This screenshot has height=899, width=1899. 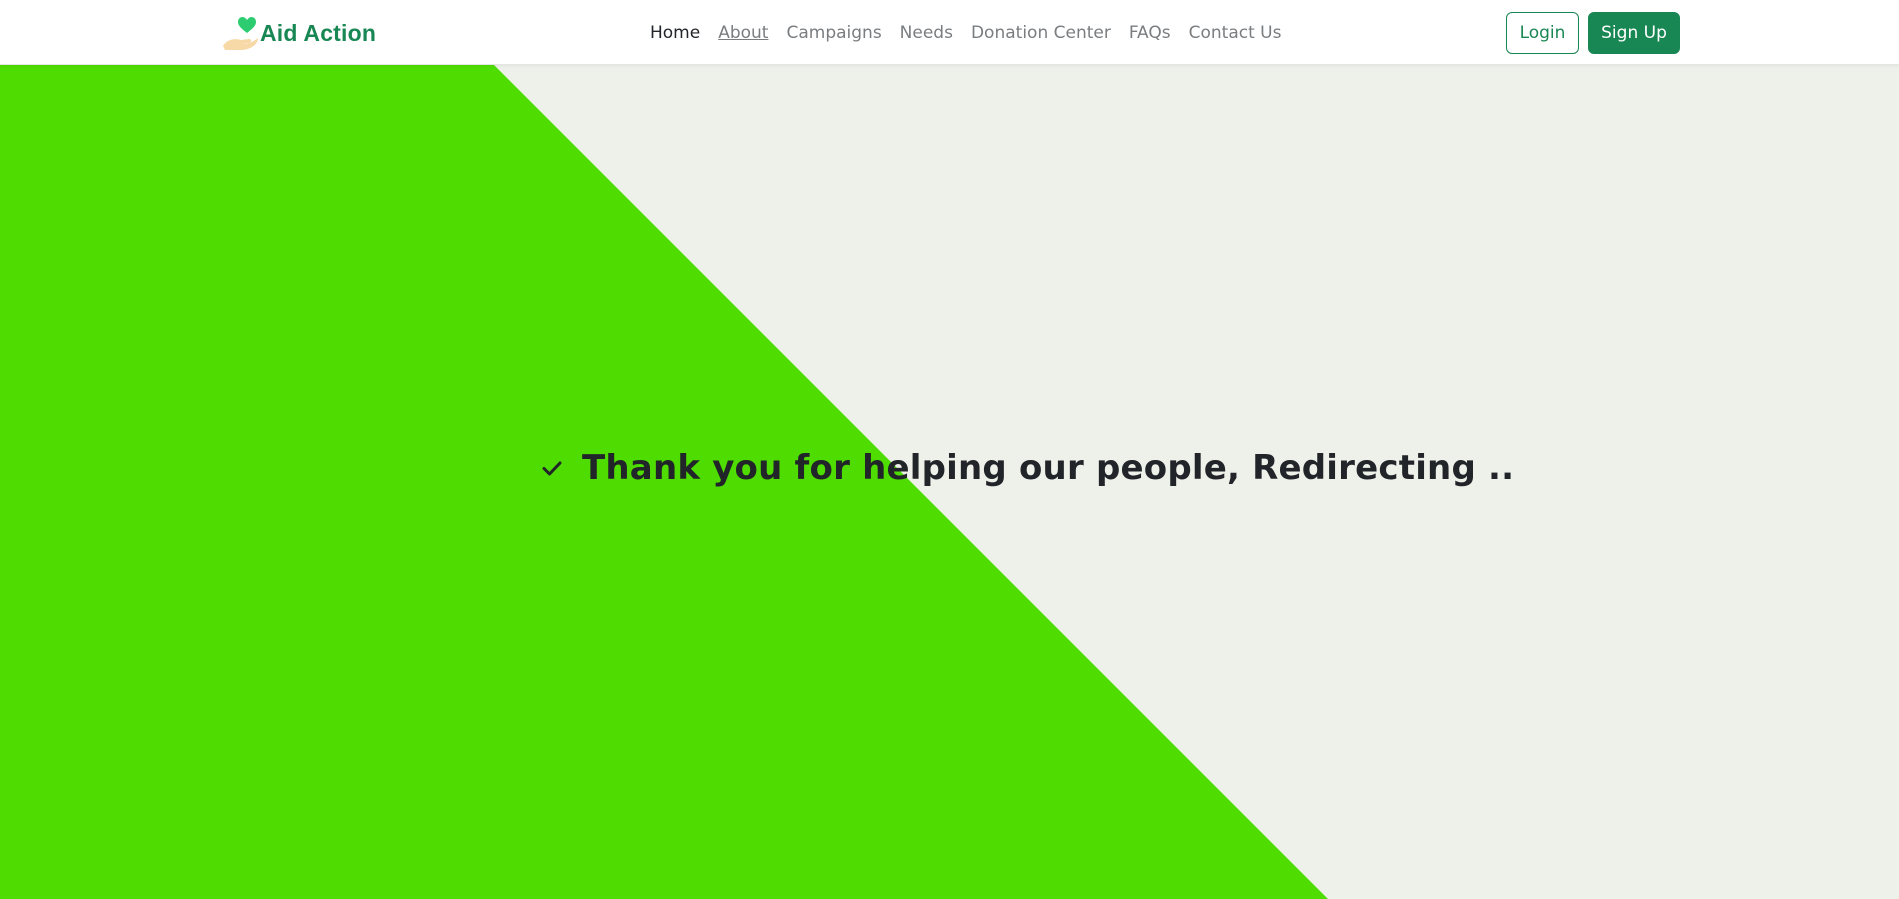 What do you see at coordinates (1542, 33) in the screenshot?
I see `login-button: Login` at bounding box center [1542, 33].